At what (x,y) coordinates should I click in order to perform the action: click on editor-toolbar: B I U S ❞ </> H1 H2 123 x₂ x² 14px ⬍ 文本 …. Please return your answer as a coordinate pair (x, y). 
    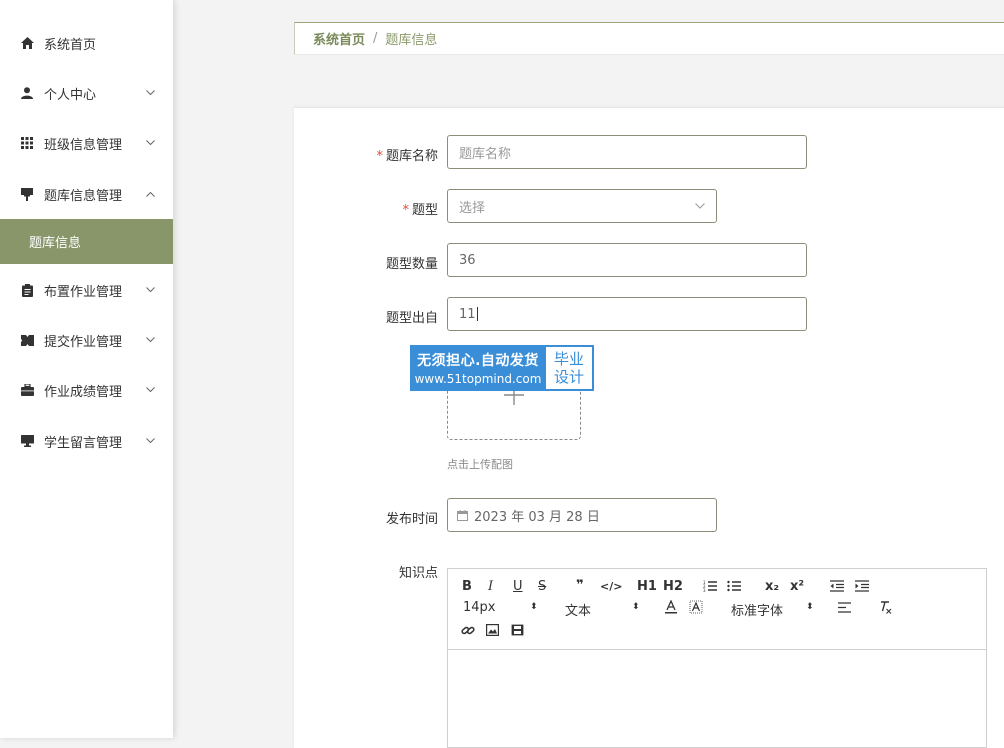
    Looking at the image, I should click on (717, 609).